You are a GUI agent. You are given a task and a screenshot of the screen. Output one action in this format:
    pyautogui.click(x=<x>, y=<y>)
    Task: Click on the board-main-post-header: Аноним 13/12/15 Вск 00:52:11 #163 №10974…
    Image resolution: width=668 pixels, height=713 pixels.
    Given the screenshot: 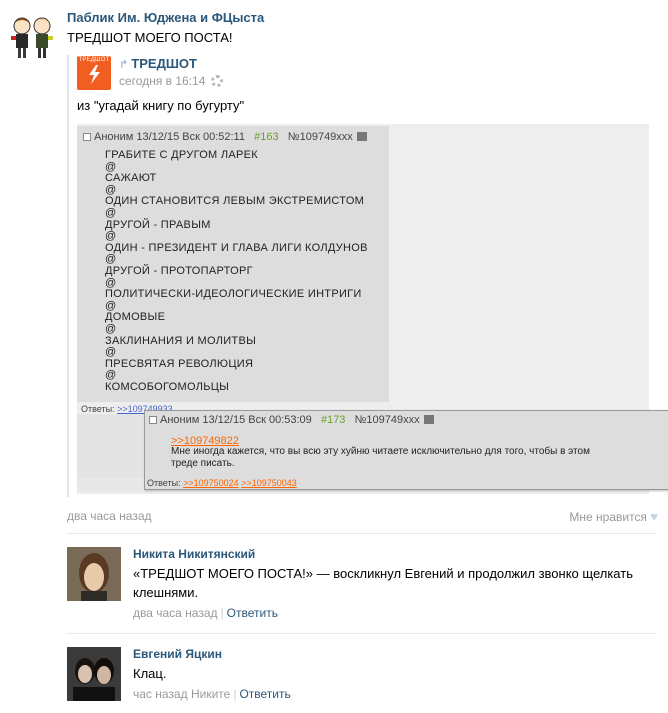 What is the action you would take?
    pyautogui.click(x=225, y=137)
    